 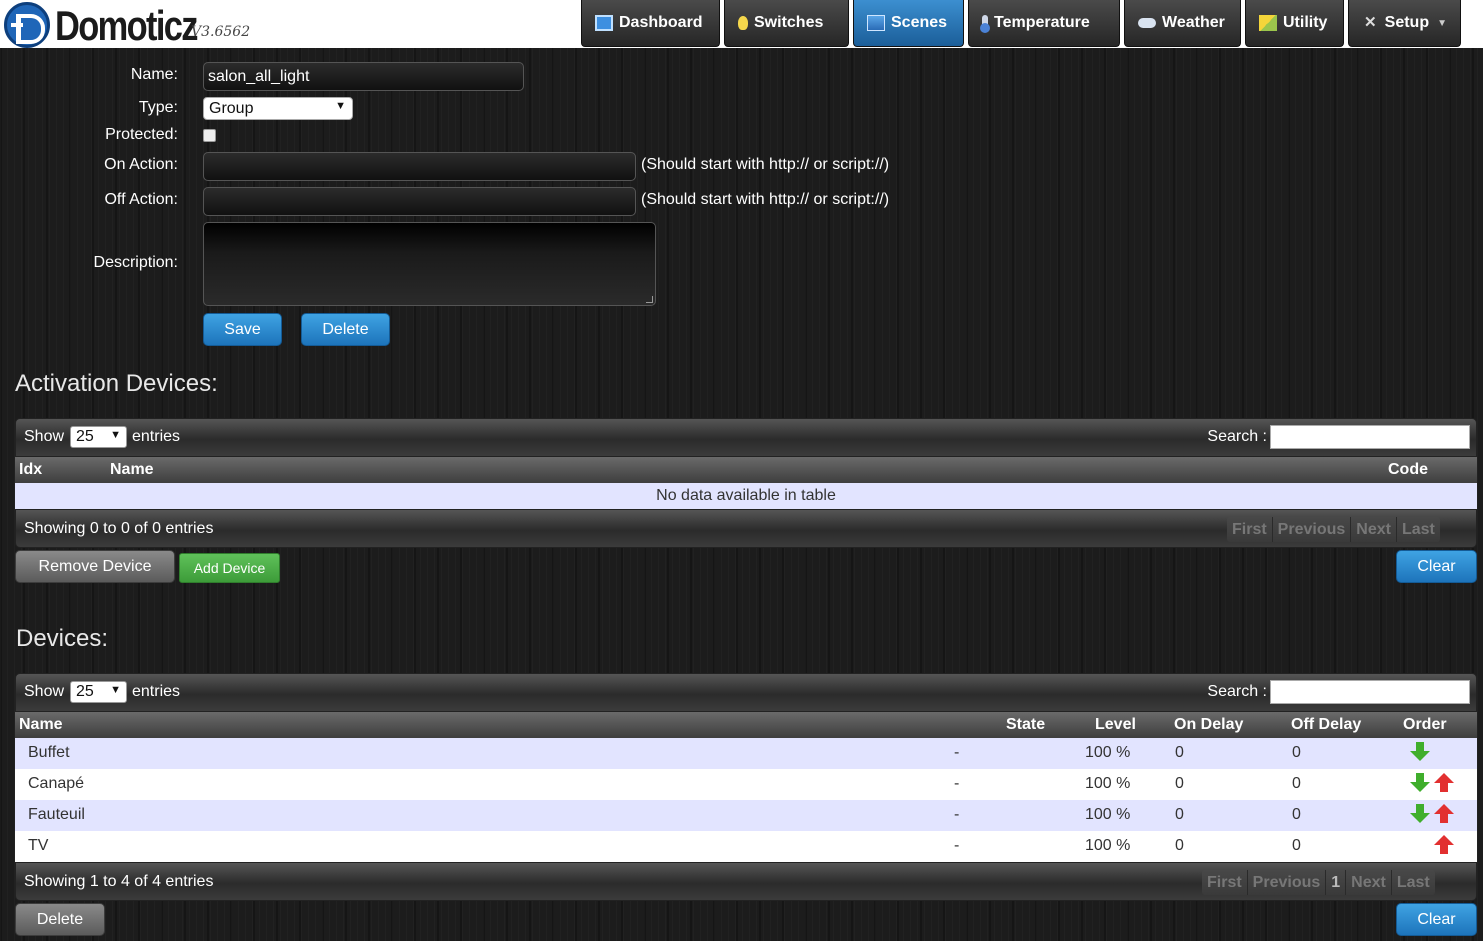 I want to click on description-label: Description:, so click(x=135, y=262).